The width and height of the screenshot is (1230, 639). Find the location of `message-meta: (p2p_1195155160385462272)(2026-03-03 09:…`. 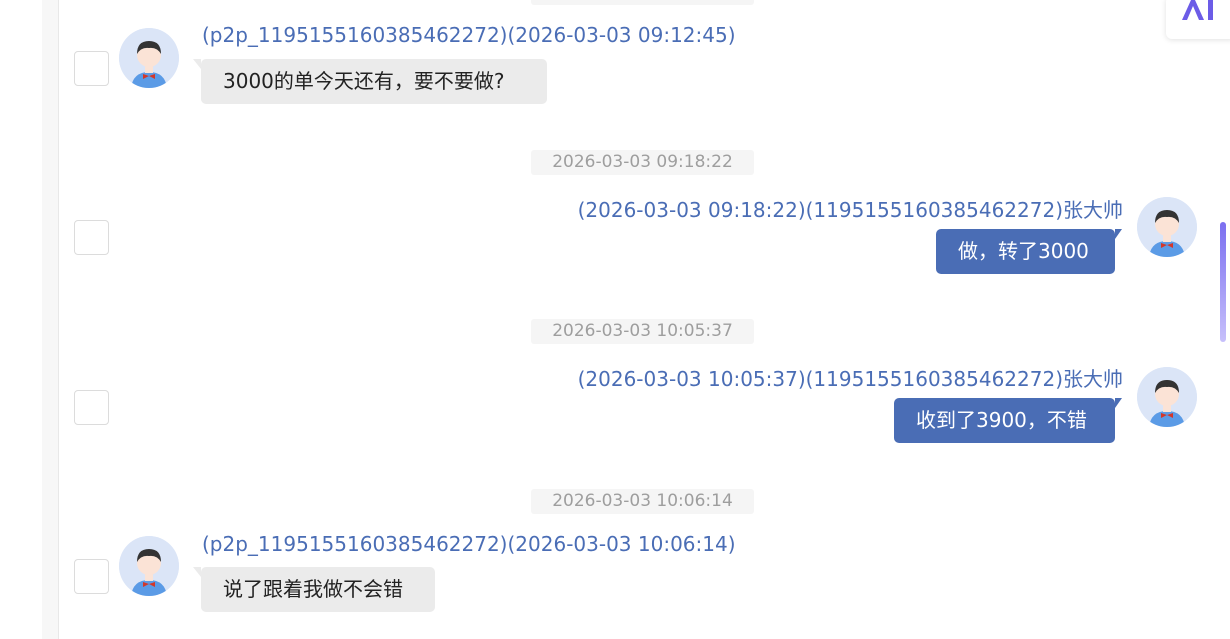

message-meta: (p2p_1195155160385462272)(2026-03-03 09:… is located at coordinates (469, 35).